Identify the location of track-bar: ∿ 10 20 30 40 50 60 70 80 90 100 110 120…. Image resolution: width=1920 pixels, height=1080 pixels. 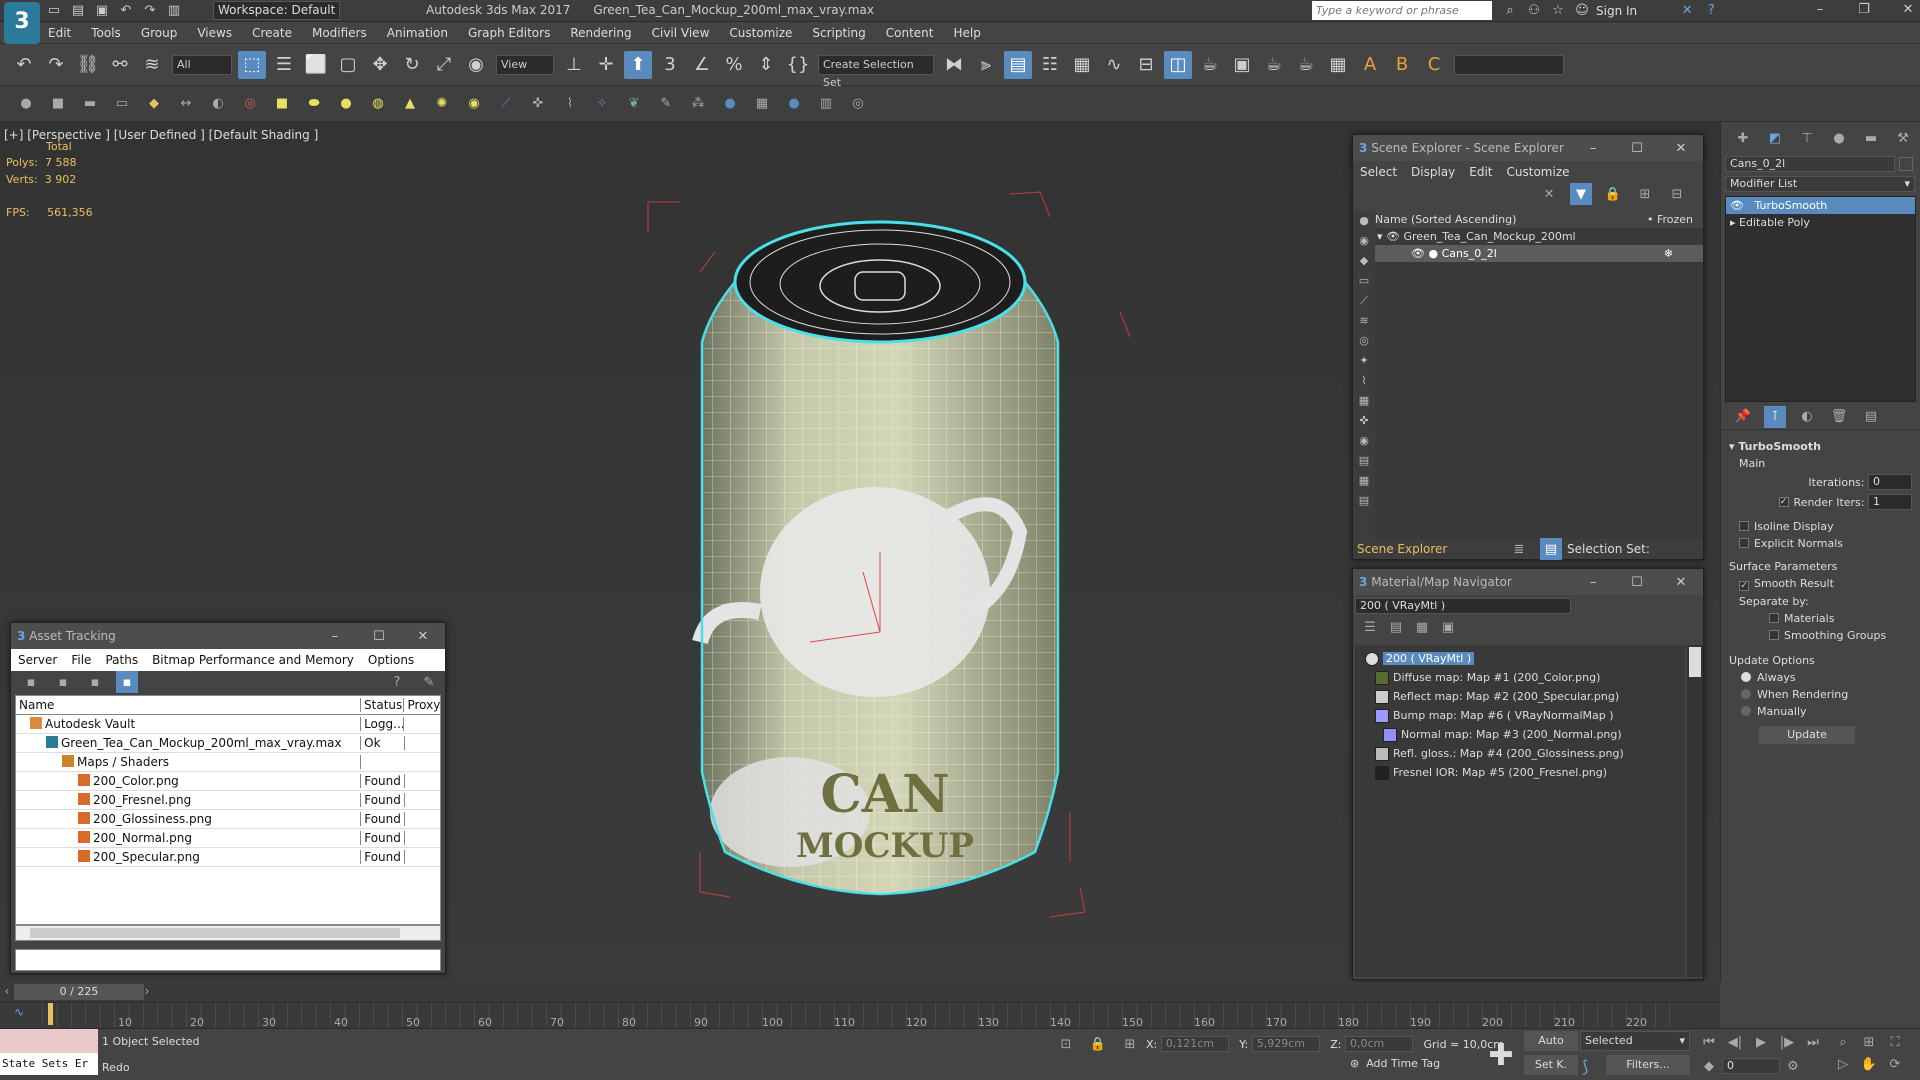
(860, 1015).